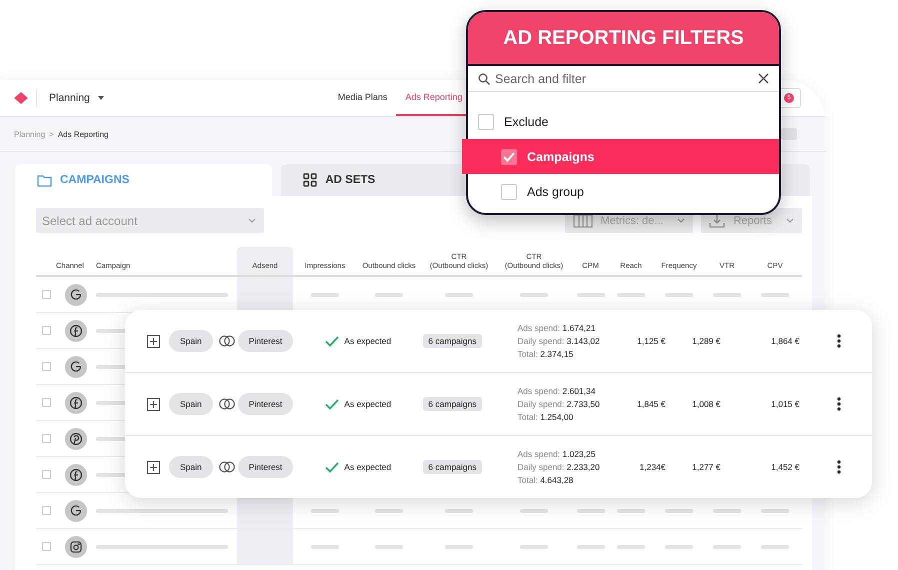  Describe the element at coordinates (789, 134) in the screenshot. I see `view-toggle-button` at that location.